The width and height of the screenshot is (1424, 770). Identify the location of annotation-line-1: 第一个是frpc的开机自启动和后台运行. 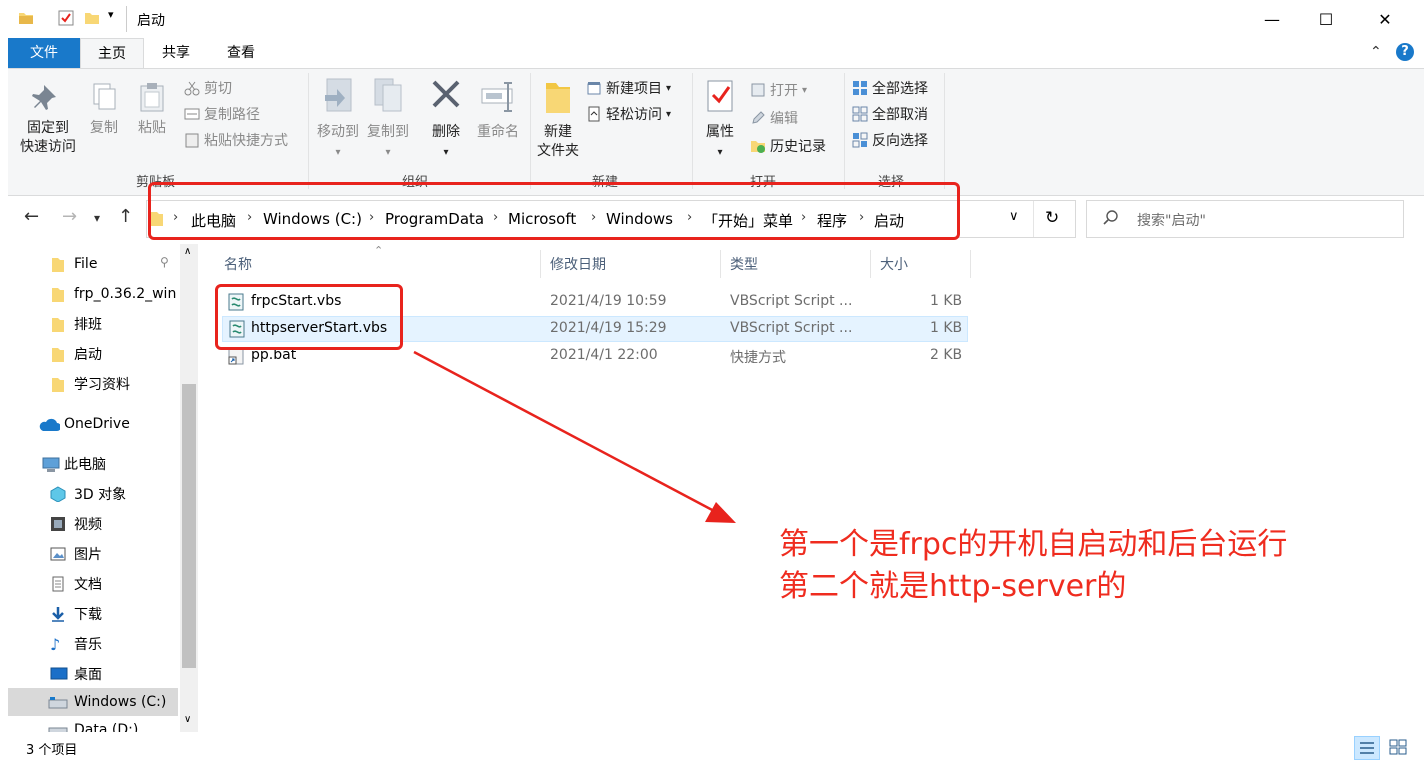
(1033, 544).